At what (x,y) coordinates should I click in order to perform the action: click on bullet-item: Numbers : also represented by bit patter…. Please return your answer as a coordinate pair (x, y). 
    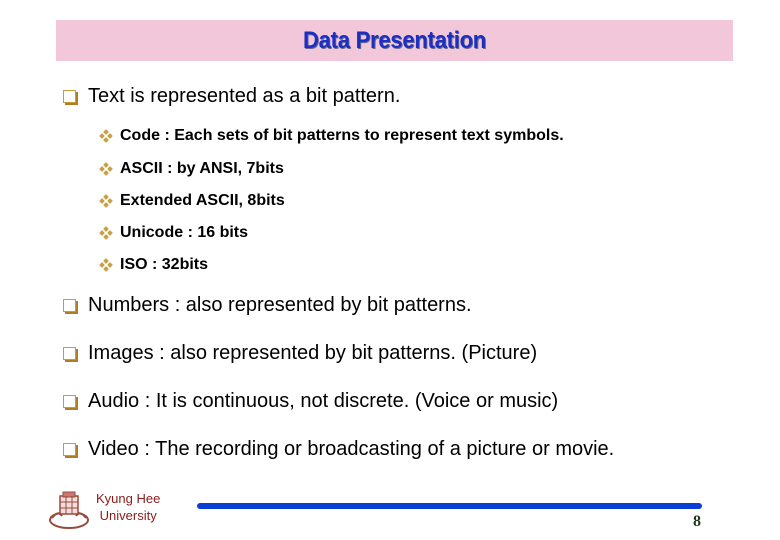
    Looking at the image, I should click on (267, 305).